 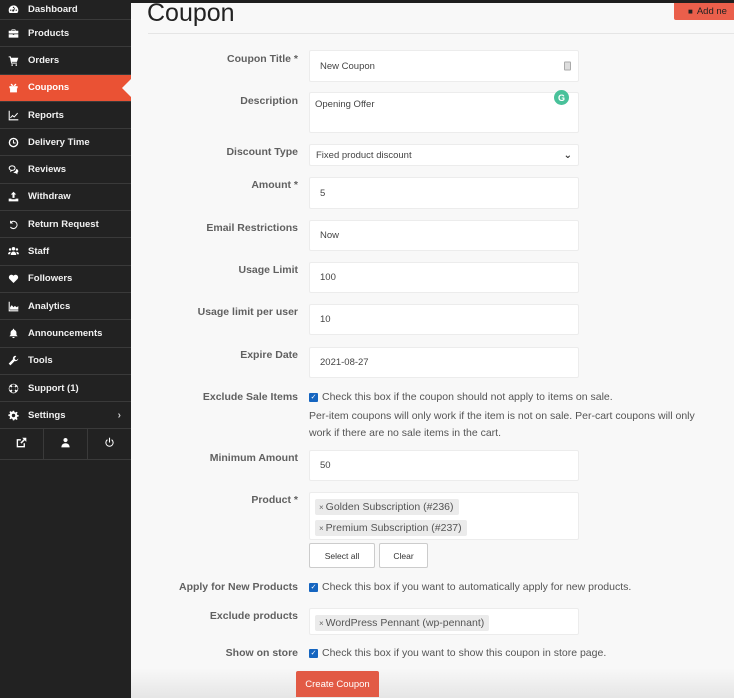 I want to click on page-title: Coupon, so click(x=191, y=13).